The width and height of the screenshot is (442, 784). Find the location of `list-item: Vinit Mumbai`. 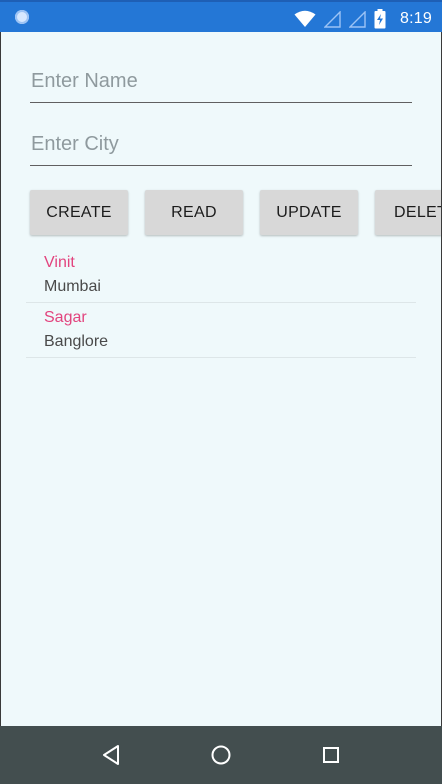

list-item: Vinit Mumbai is located at coordinates (221, 275).